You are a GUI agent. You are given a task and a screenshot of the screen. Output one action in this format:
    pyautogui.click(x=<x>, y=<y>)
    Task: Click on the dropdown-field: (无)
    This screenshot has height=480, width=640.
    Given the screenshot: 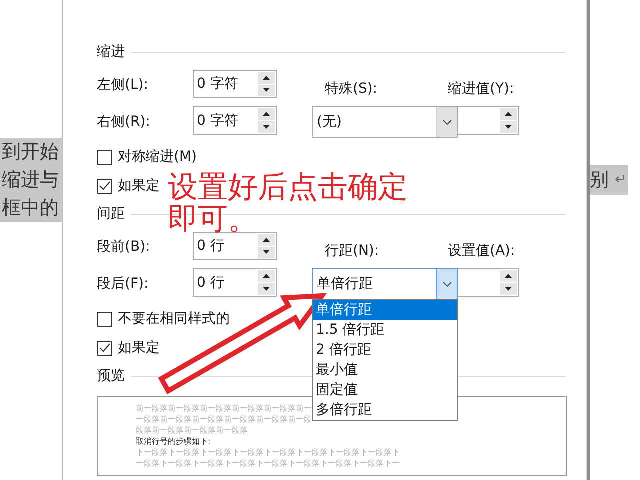 What is the action you would take?
    pyautogui.click(x=385, y=122)
    